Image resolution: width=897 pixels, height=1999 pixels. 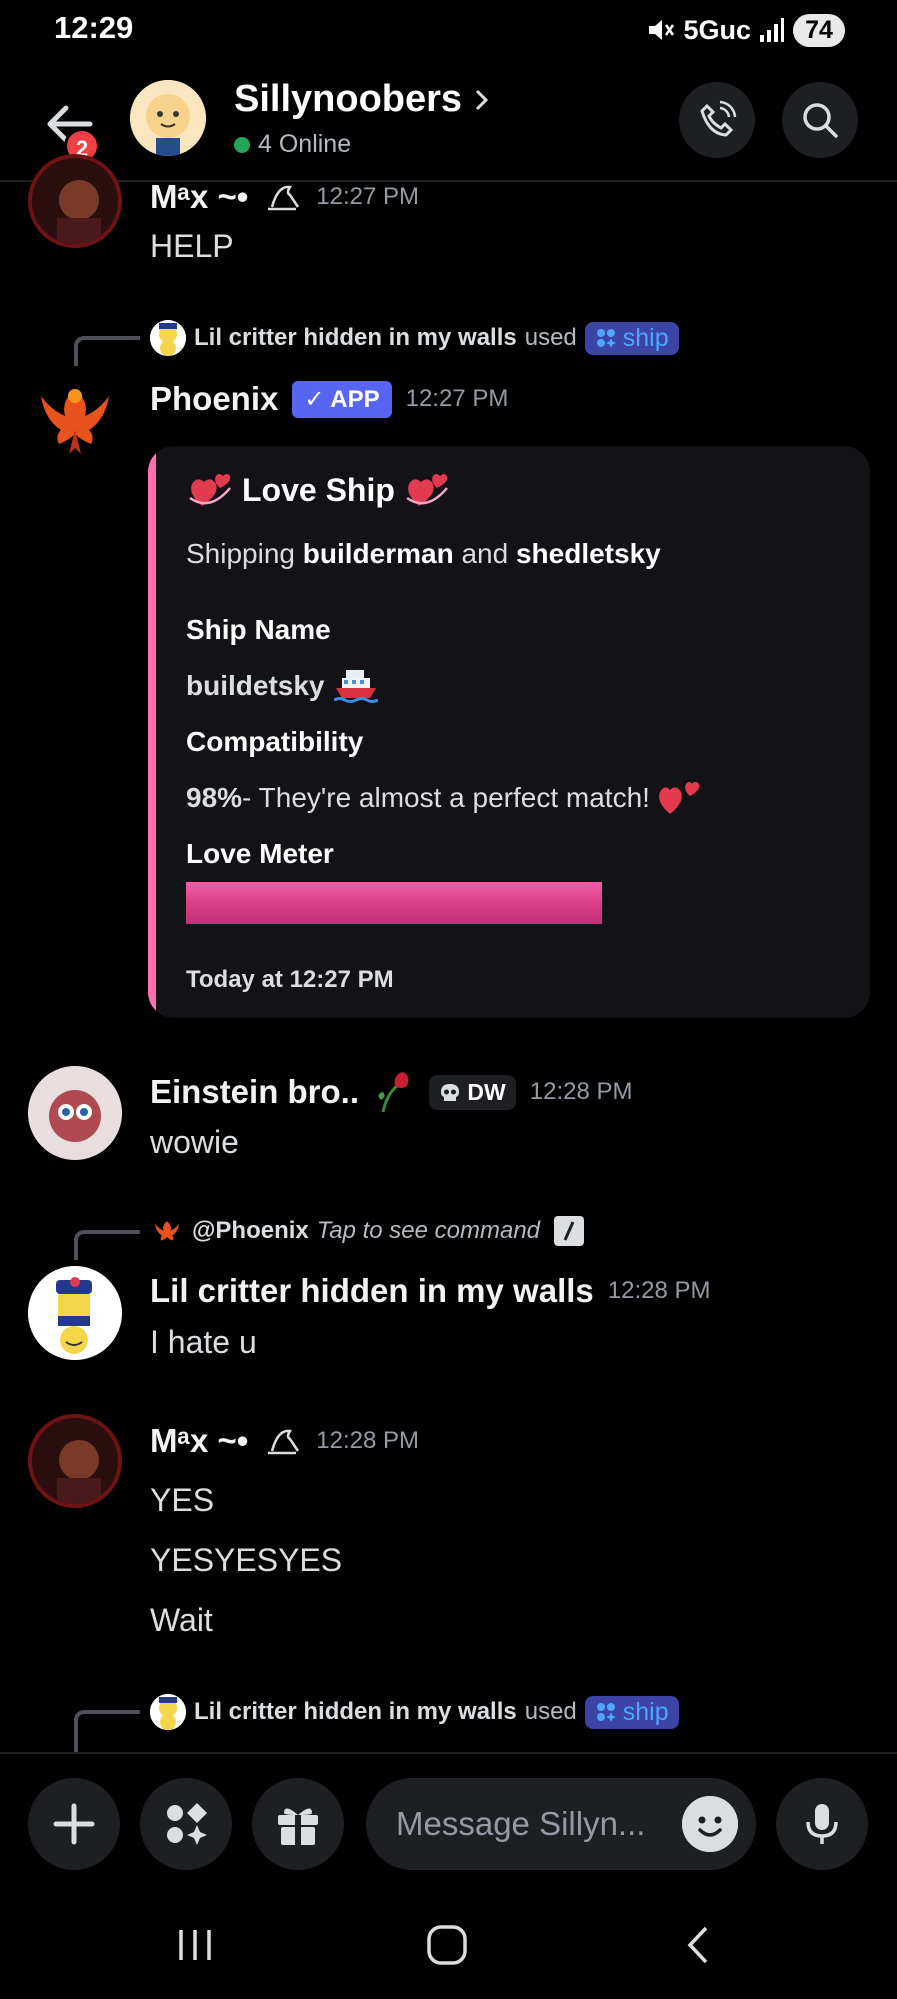 I want to click on message-line: YESYESYES, so click(x=246, y=1560).